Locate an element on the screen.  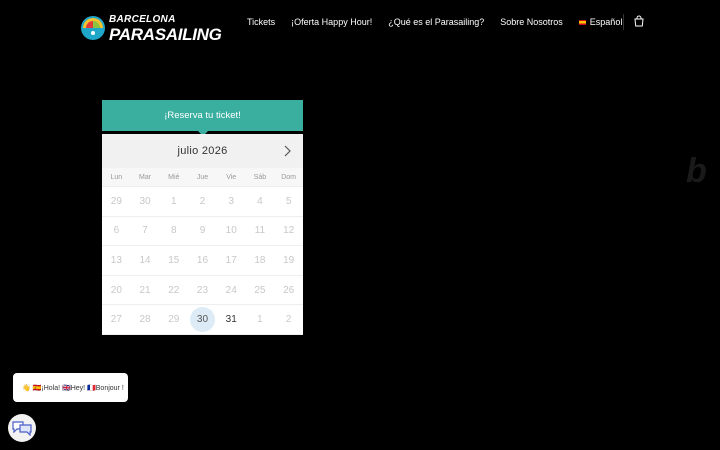
calendar-day: 16 is located at coordinates (202, 261).